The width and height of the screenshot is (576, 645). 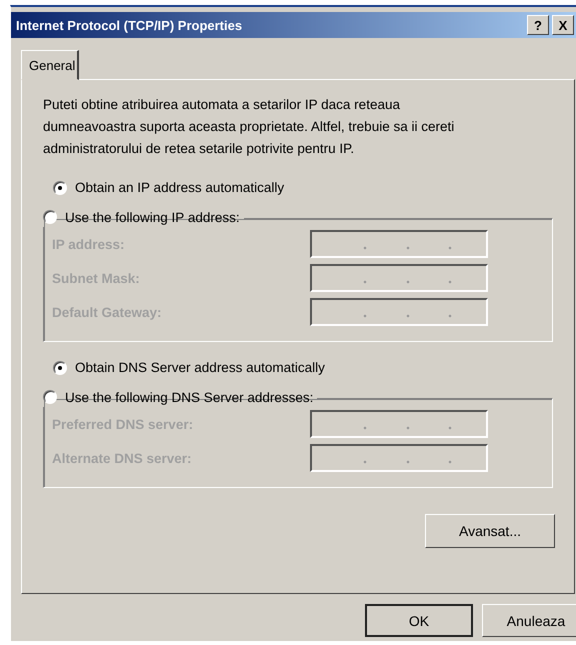 I want to click on radio-option: Use the following DNS Server addresses:, so click(x=178, y=397).